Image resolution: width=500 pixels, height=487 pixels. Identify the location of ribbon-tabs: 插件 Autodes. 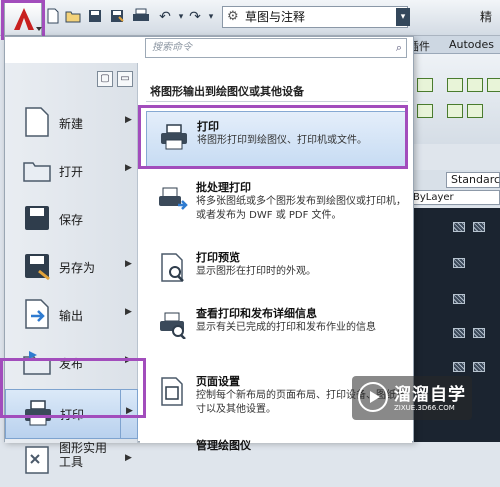
(452, 45).